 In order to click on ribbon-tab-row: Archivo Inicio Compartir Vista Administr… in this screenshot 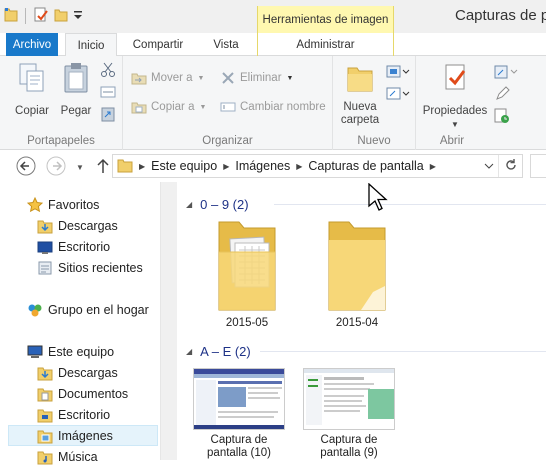, I will do `click(273, 45)`.